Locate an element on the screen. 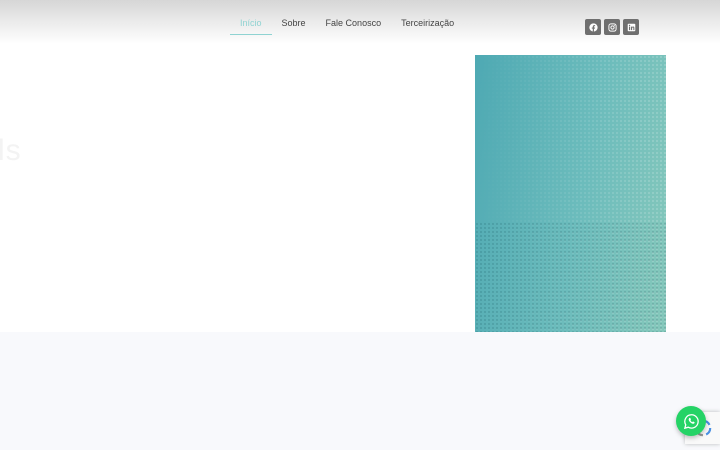 This screenshot has height=450, width=720. halftone-pattern-bottom is located at coordinates (570, 277).